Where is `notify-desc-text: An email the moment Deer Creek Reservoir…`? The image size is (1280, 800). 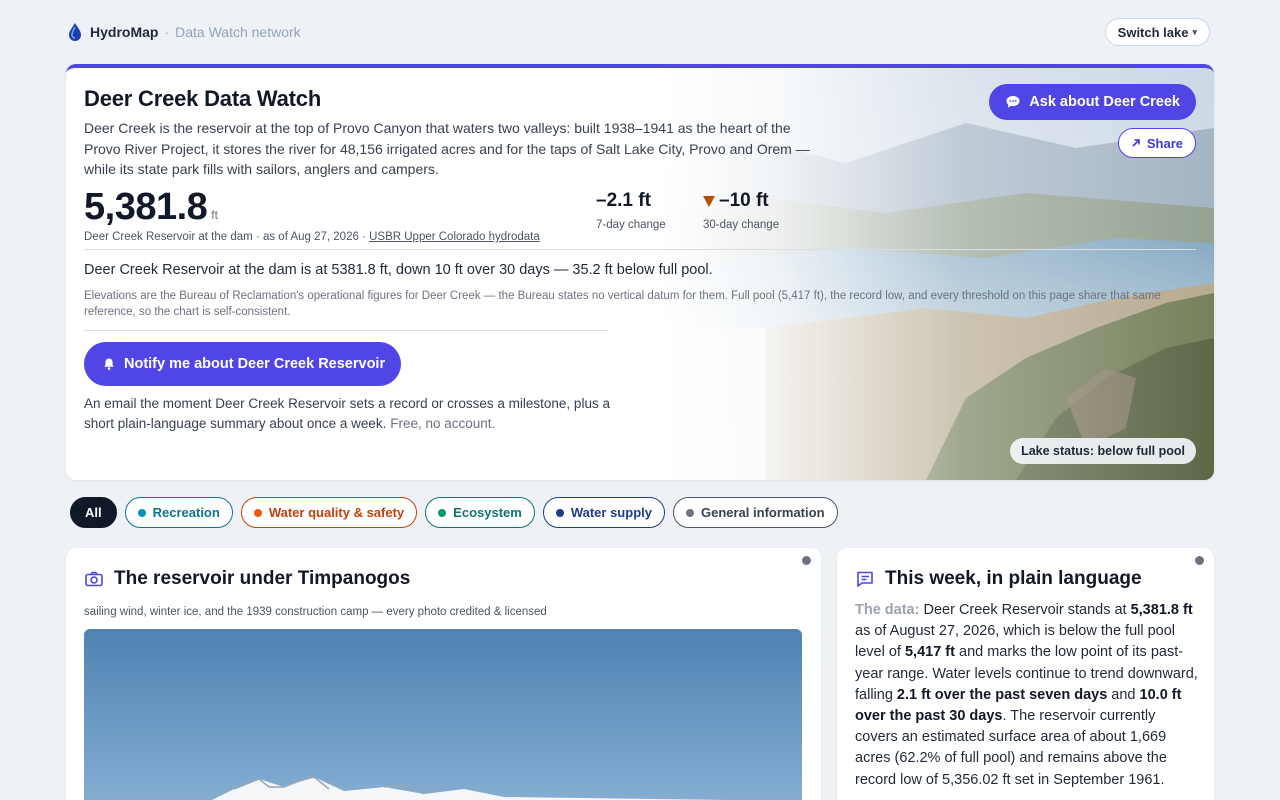 notify-desc-text: An email the moment Deer Creek Reservoir… is located at coordinates (347, 413).